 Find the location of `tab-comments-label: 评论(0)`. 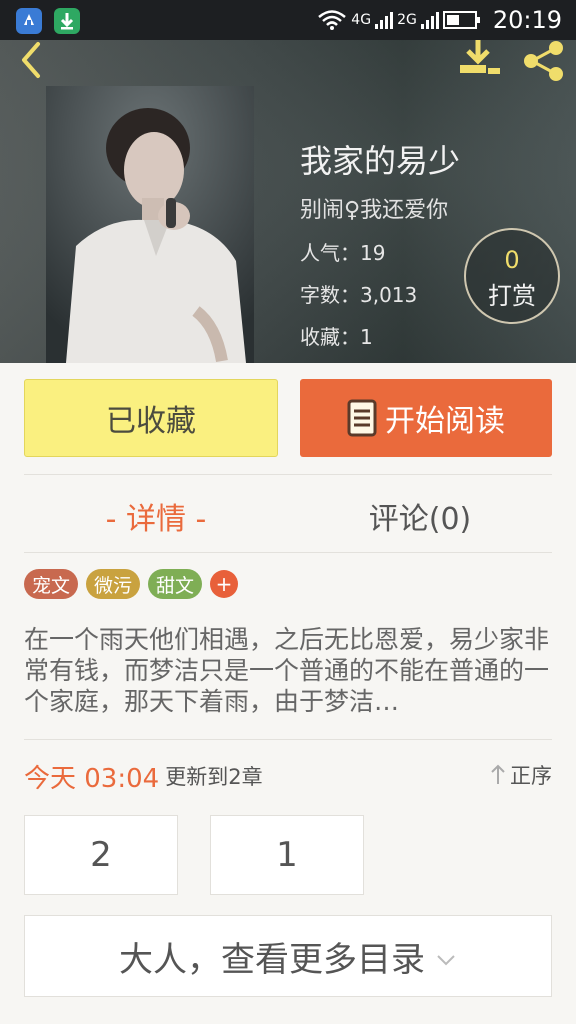

tab-comments-label: 评论(0) is located at coordinates (420, 519).